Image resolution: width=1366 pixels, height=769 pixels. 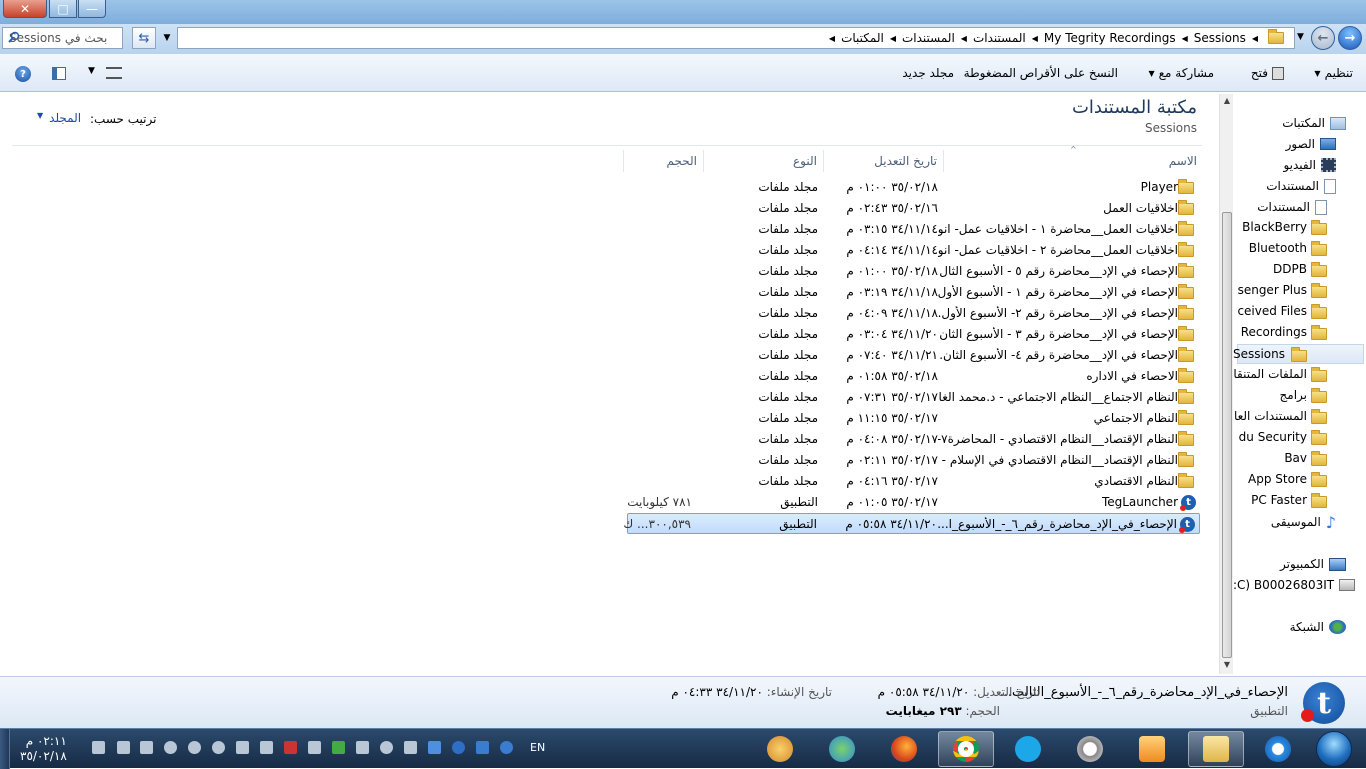 I want to click on breadcrumb-item-documents-2: المستندات, so click(x=999, y=38).